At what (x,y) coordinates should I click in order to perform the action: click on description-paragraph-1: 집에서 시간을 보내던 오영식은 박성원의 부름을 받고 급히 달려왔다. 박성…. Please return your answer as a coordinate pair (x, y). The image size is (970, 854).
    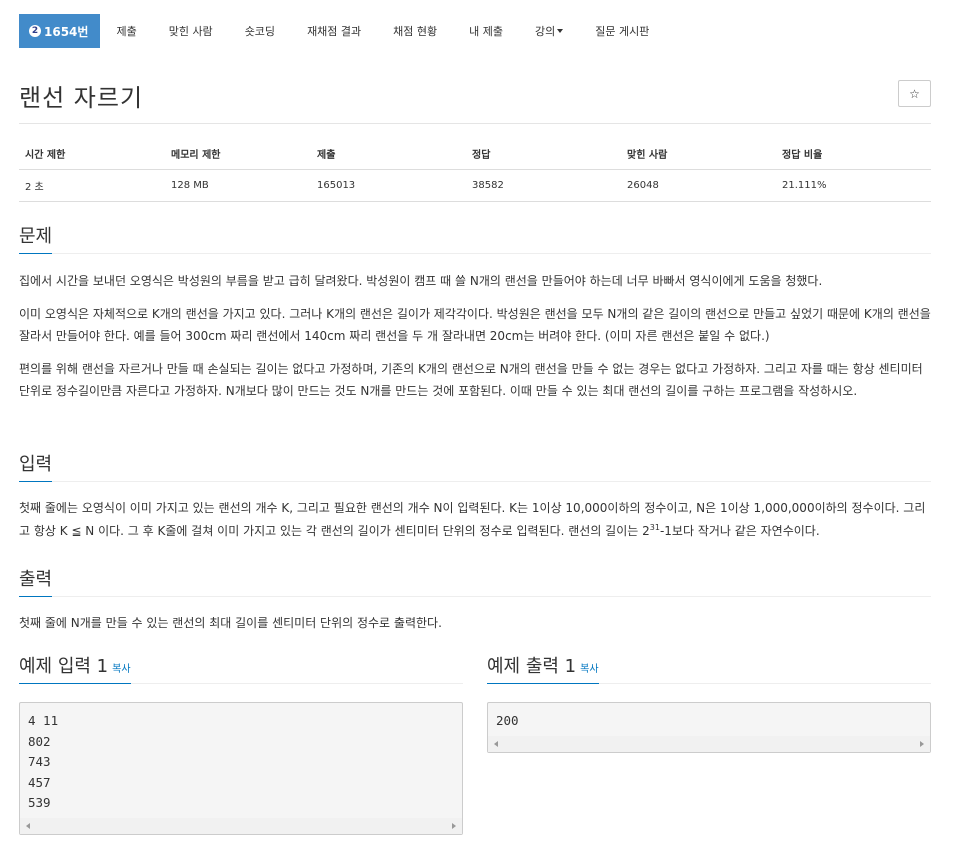
    Looking at the image, I should click on (421, 281).